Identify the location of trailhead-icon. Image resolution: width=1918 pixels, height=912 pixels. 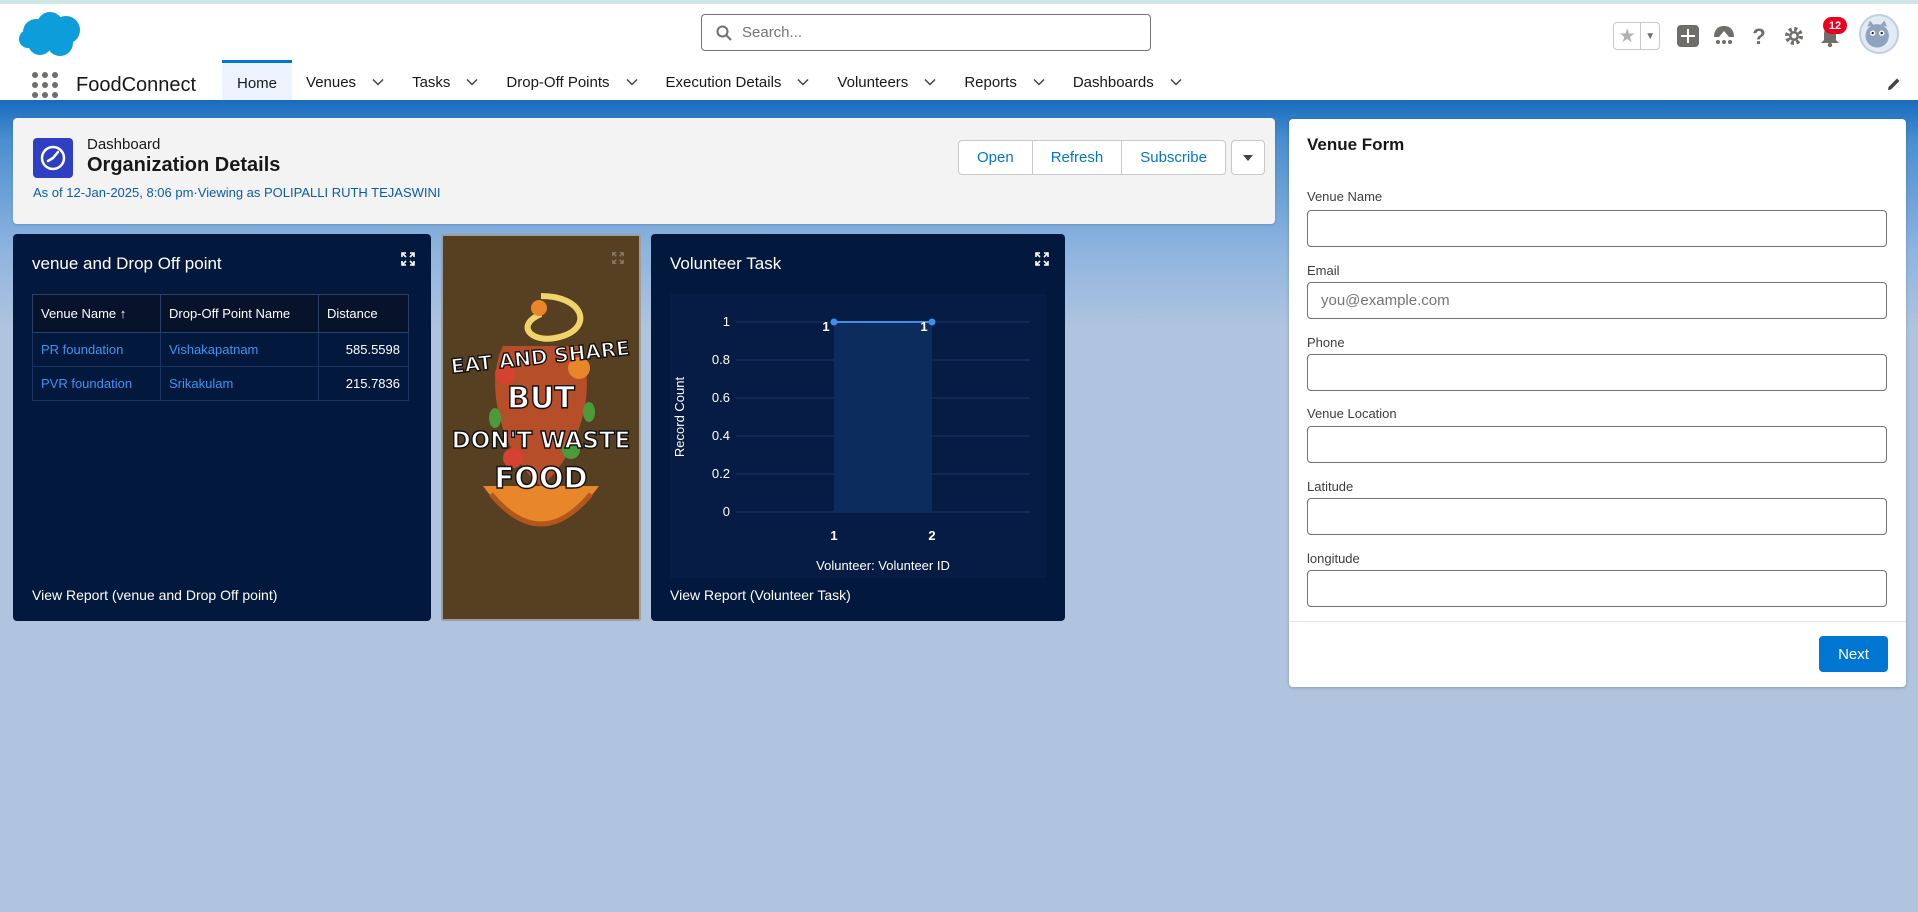
(1724, 36).